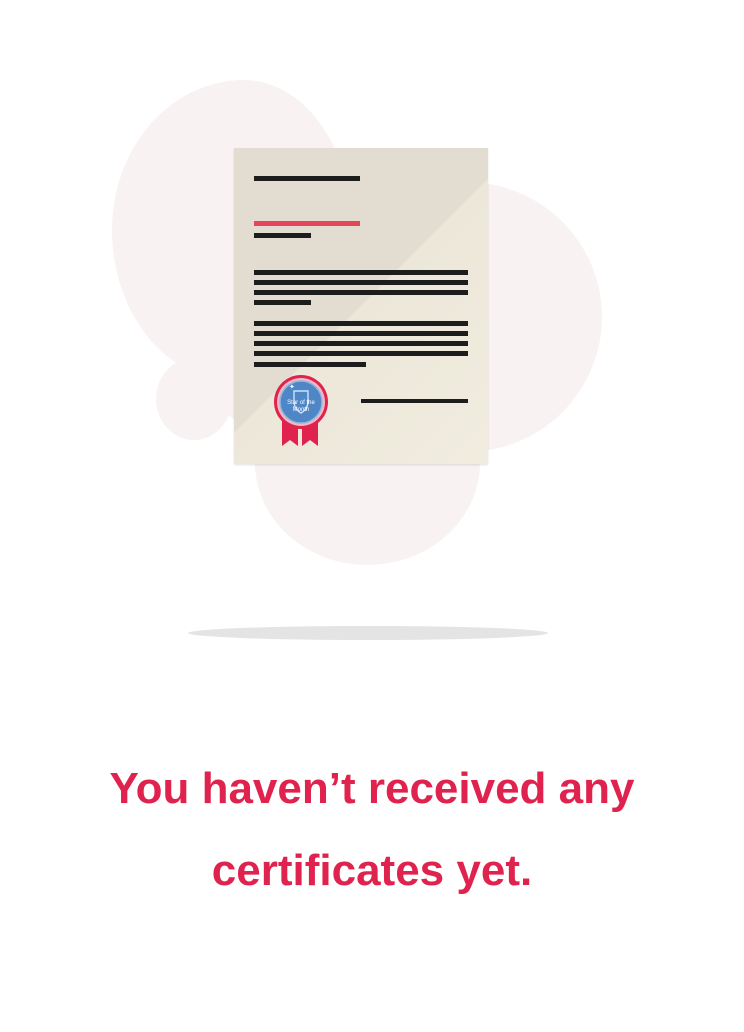 This screenshot has width=744, height=1032. I want to click on title-line, so click(307, 178).